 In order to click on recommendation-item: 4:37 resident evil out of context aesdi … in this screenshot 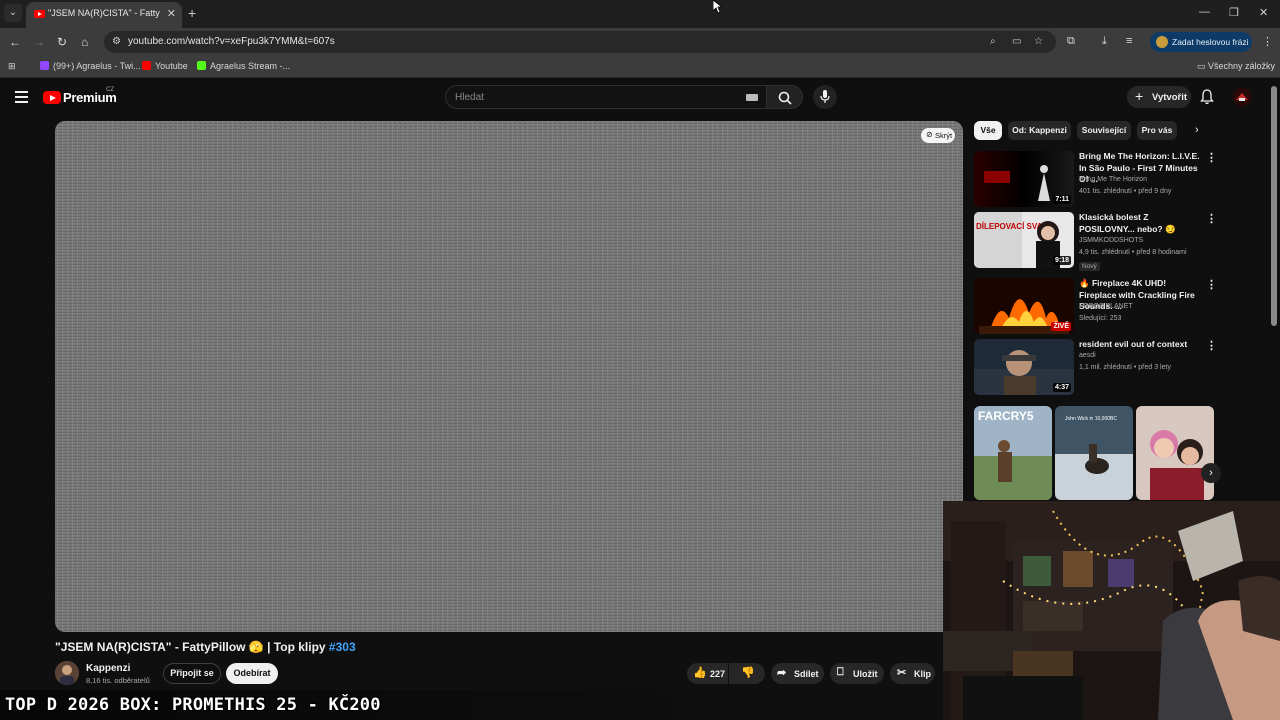, I will do `click(1095, 367)`.